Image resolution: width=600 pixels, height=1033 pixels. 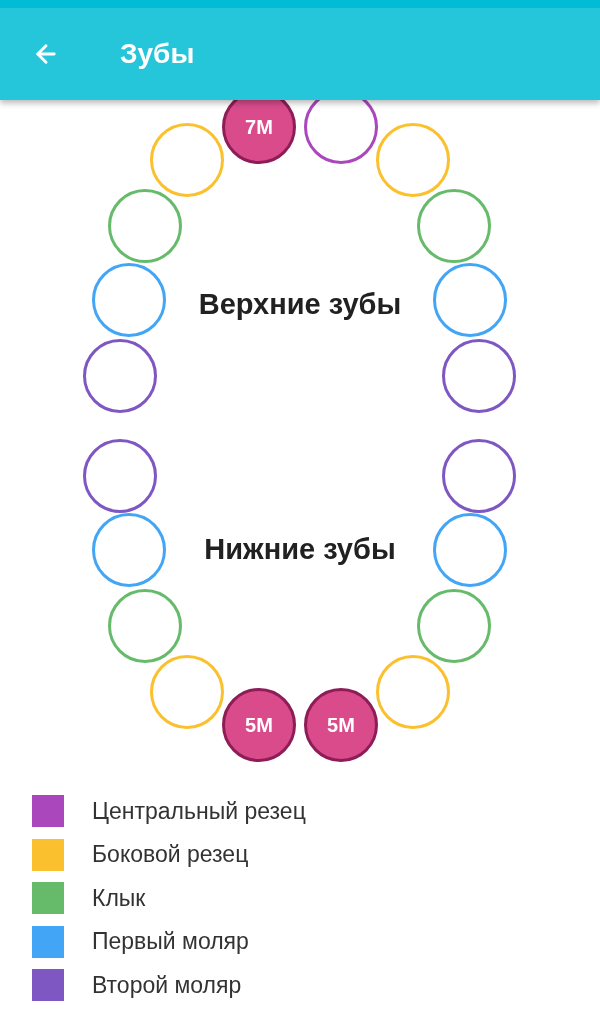 What do you see at coordinates (199, 811) in the screenshot?
I see `legend-label: Центральный резец` at bounding box center [199, 811].